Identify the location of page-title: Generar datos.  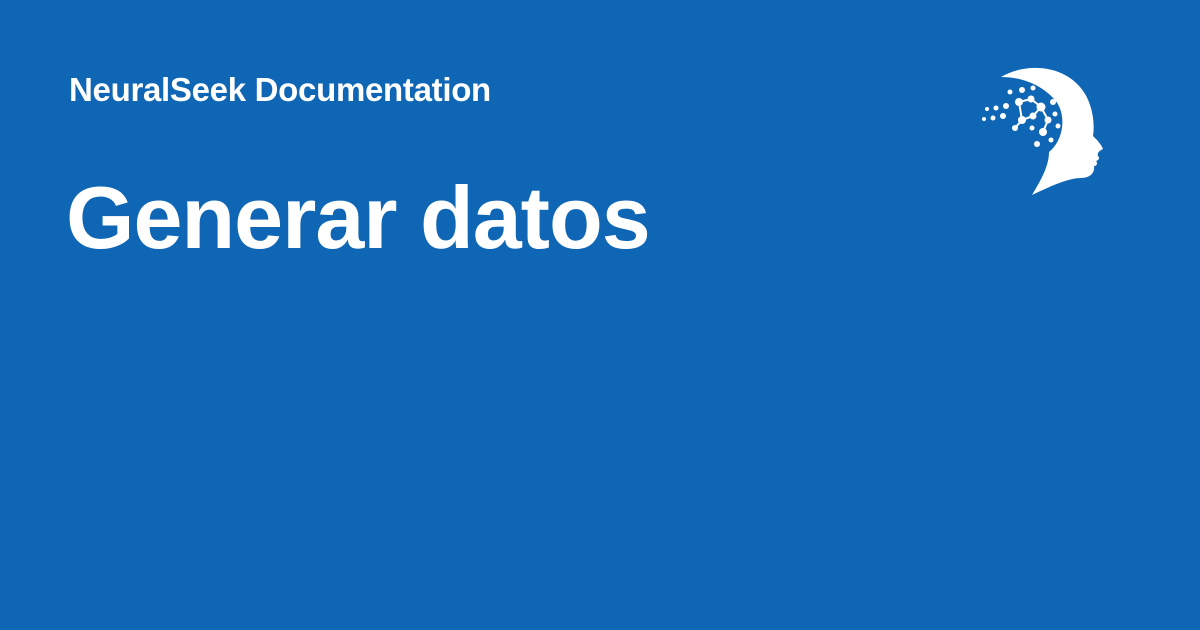
(358, 217).